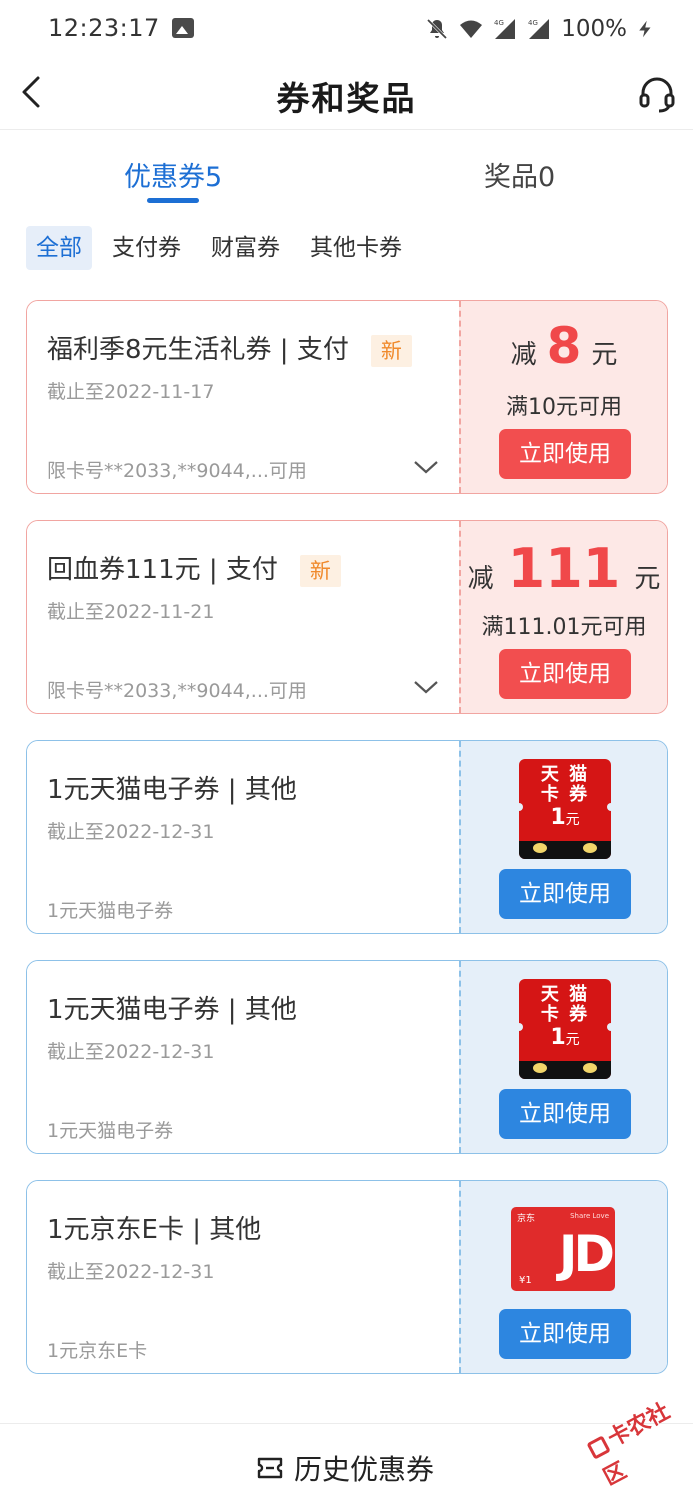 The height and width of the screenshot is (1500, 693). I want to click on gallery-notification-icon, so click(183, 28).